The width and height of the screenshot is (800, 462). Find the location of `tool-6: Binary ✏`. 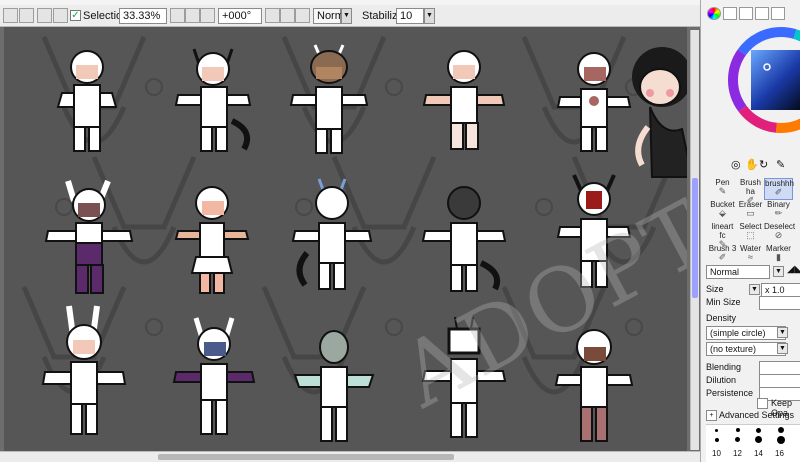

tool-6: Binary ✏ is located at coordinates (778, 211).